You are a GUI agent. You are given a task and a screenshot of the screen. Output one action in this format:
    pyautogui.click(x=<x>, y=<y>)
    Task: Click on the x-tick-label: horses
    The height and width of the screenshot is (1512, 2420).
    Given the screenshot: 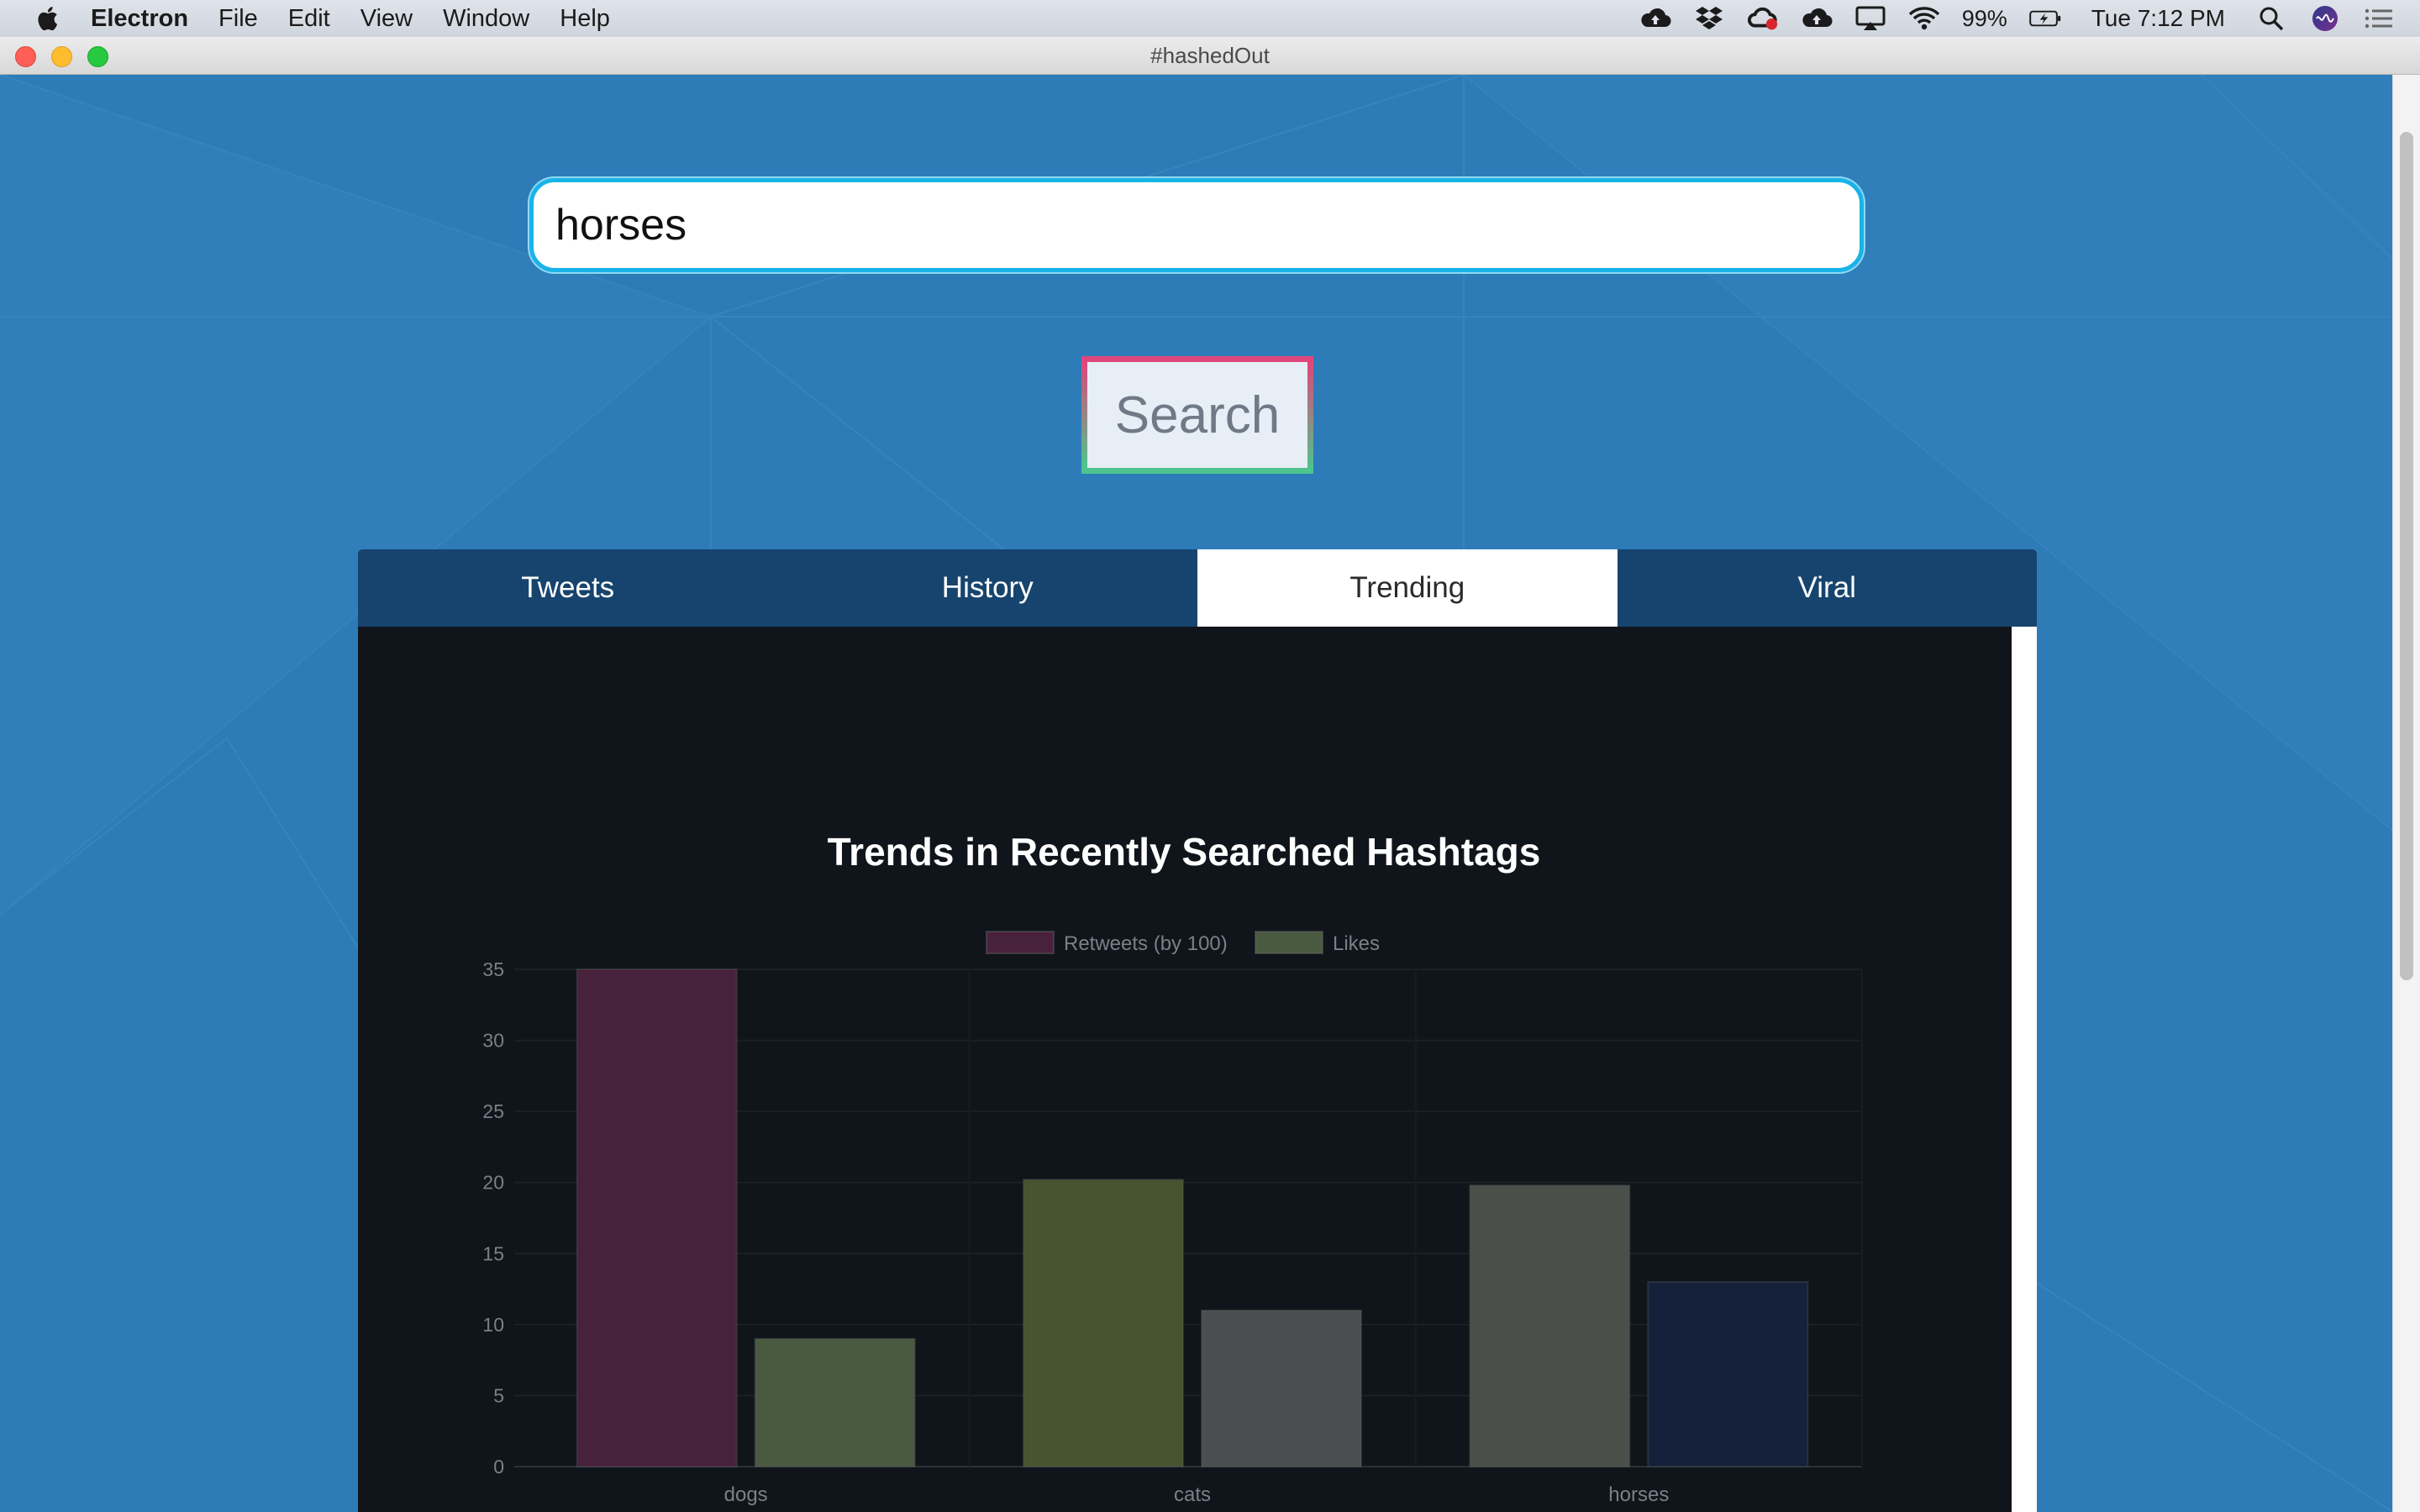 What is the action you would take?
    pyautogui.click(x=1638, y=1494)
    